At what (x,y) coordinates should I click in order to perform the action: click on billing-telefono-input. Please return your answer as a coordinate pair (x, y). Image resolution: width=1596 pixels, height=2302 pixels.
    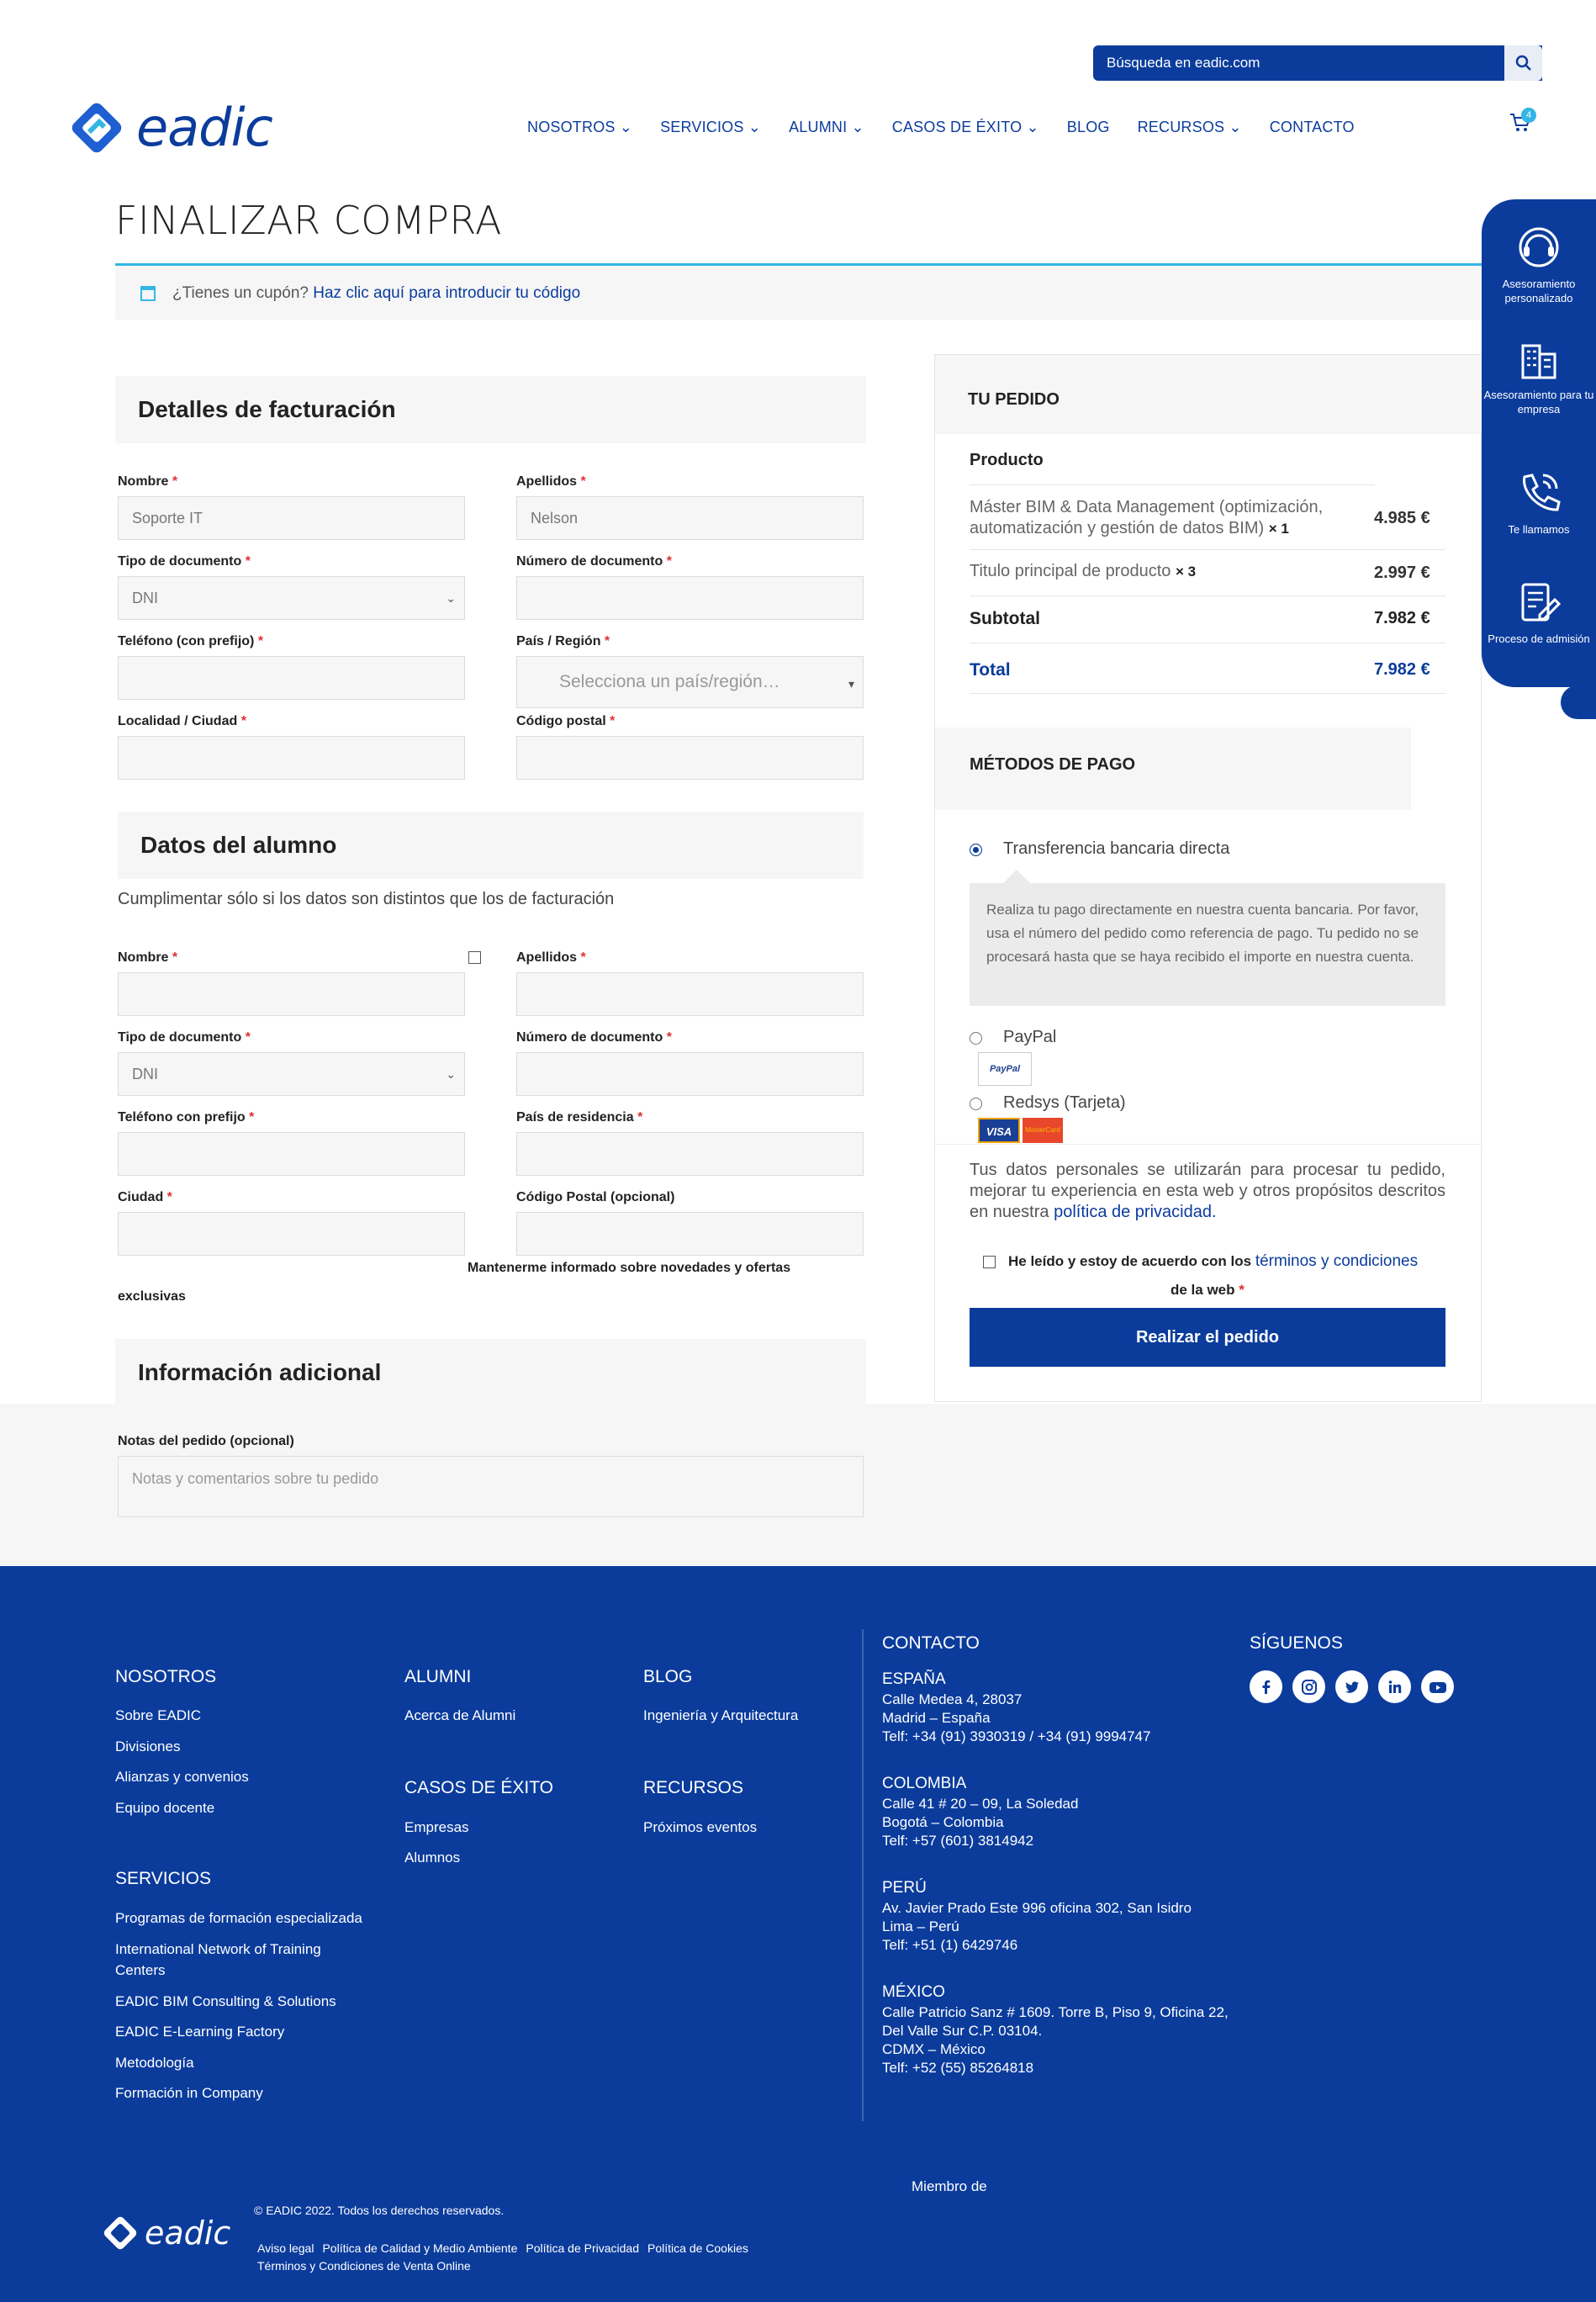
    Looking at the image, I should click on (291, 678).